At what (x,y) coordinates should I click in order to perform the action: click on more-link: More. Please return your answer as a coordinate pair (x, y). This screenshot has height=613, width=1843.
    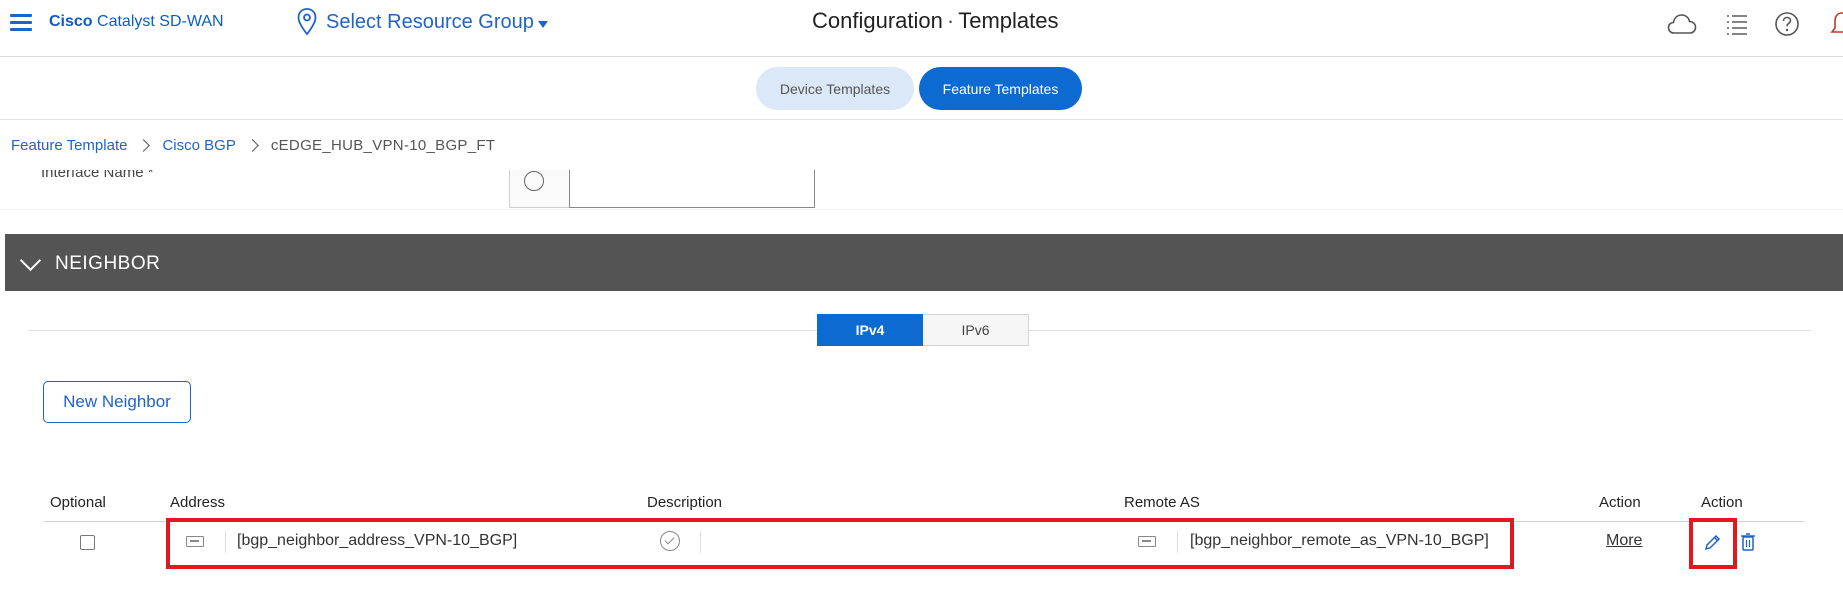
    Looking at the image, I should click on (1624, 541).